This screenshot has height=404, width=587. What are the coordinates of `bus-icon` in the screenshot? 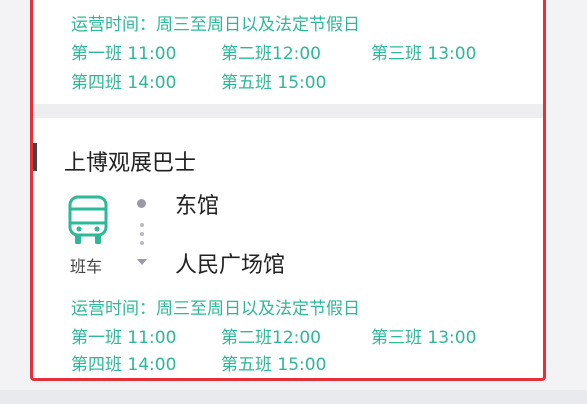 It's located at (88, 219).